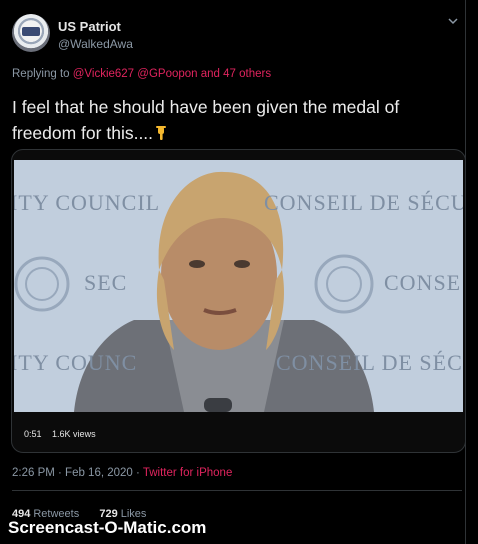 This screenshot has height=544, width=478. What do you see at coordinates (453, 23) in the screenshot?
I see `chevron-down-icon` at bounding box center [453, 23].